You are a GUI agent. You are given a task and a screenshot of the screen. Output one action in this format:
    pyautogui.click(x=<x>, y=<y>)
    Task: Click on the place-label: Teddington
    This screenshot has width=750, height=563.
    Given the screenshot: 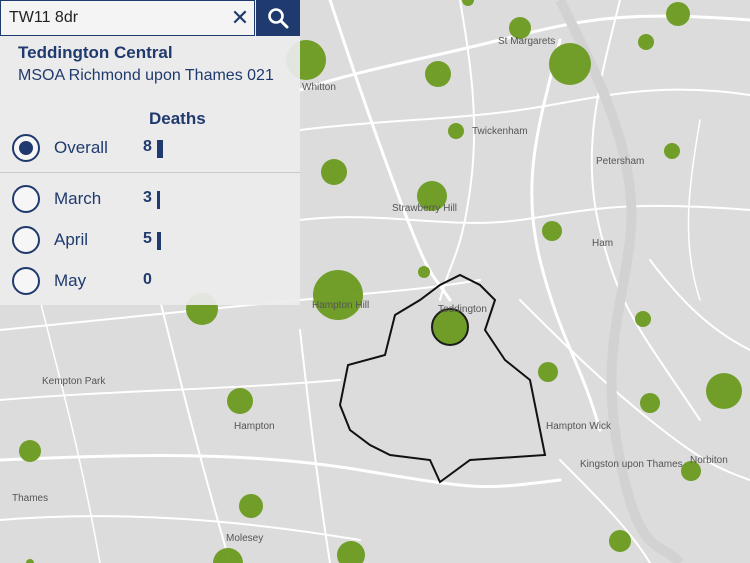 What is the action you would take?
    pyautogui.click(x=462, y=309)
    